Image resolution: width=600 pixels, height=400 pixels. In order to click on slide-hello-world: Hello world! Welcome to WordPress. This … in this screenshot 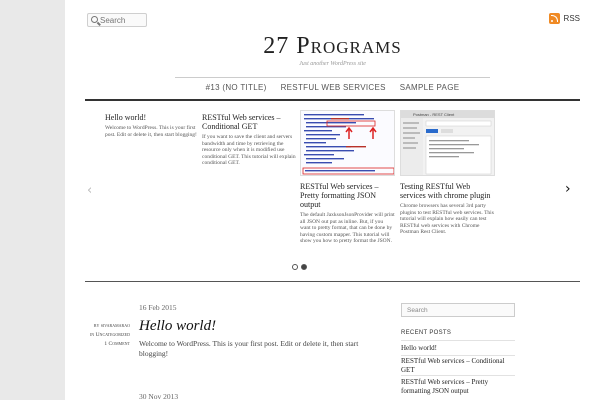, I will do `click(152, 125)`.